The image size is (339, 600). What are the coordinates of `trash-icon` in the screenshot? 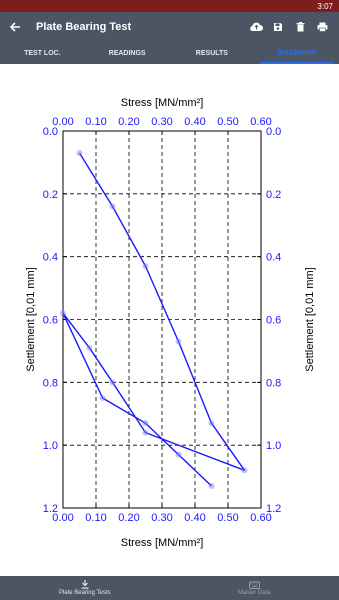 It's located at (300, 27).